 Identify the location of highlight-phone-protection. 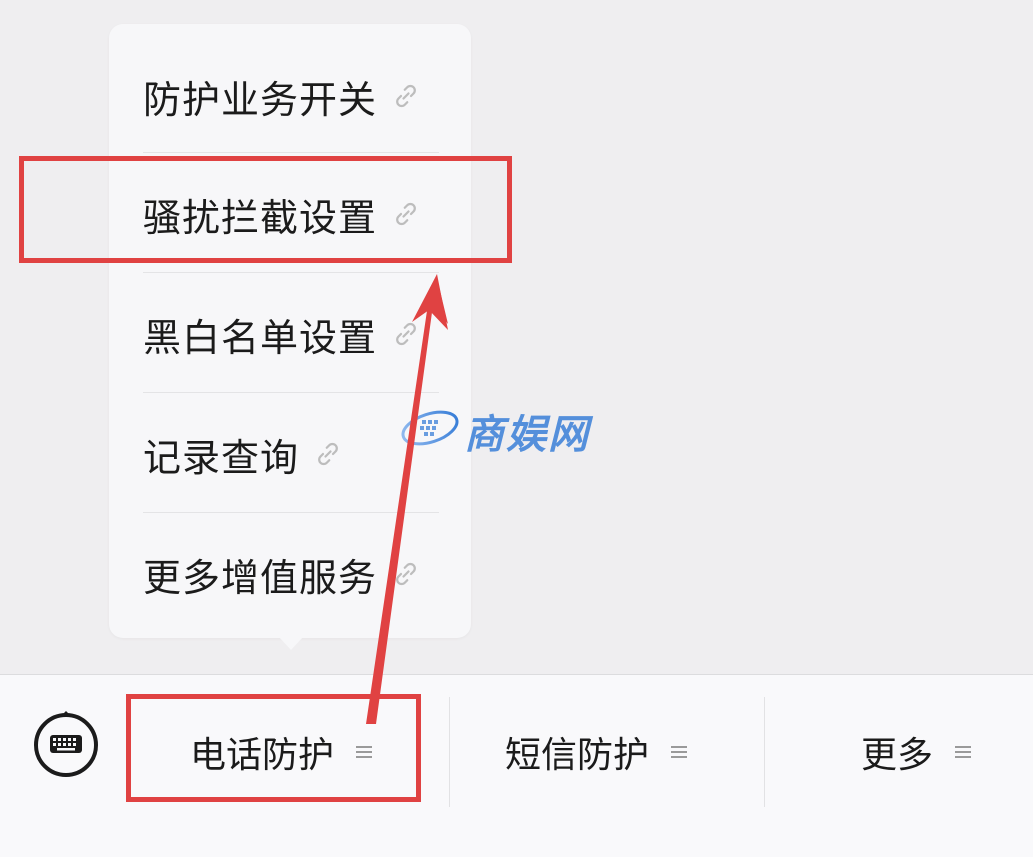
(273, 748).